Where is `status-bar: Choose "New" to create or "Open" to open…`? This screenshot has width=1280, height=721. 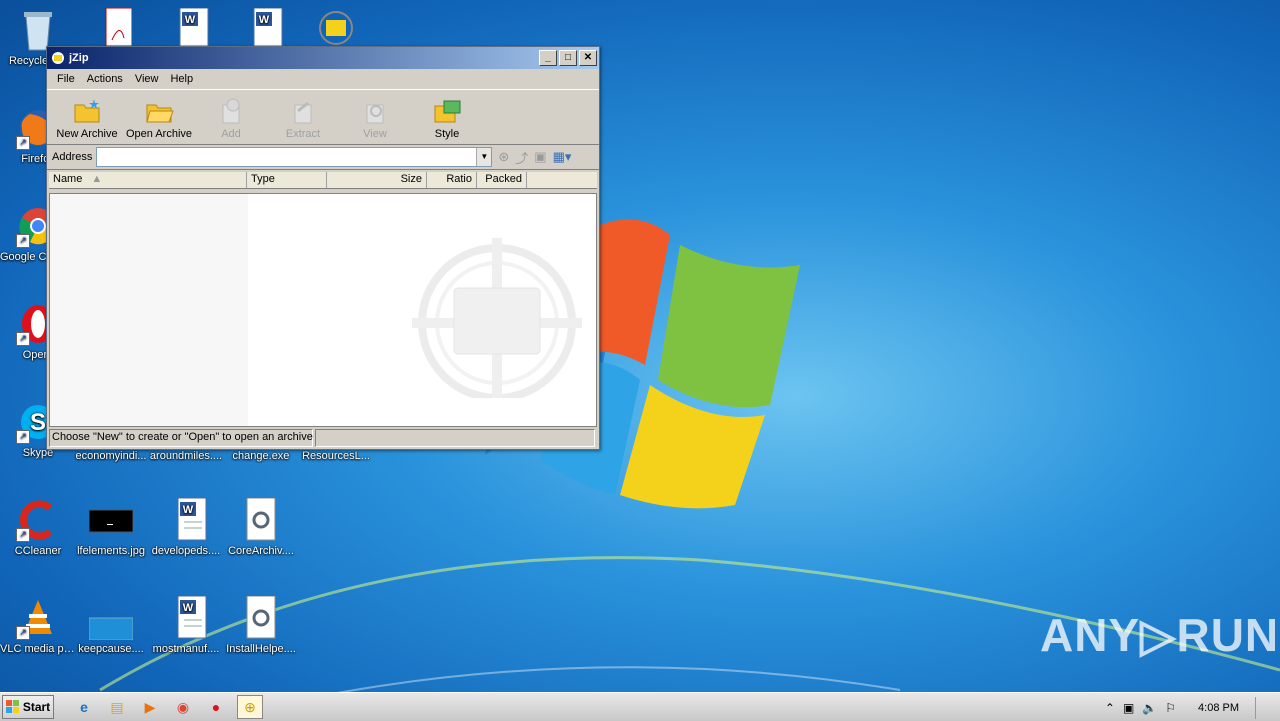
status-bar: Choose "New" to create or "Open" to open… is located at coordinates (322, 438).